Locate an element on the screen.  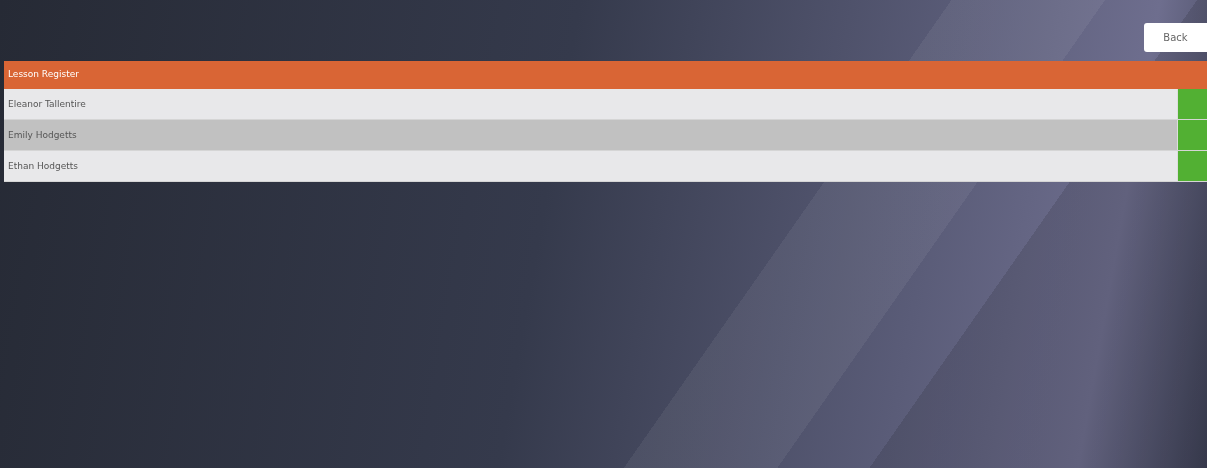
student-name: Emily Hodgetts is located at coordinates (42, 135).